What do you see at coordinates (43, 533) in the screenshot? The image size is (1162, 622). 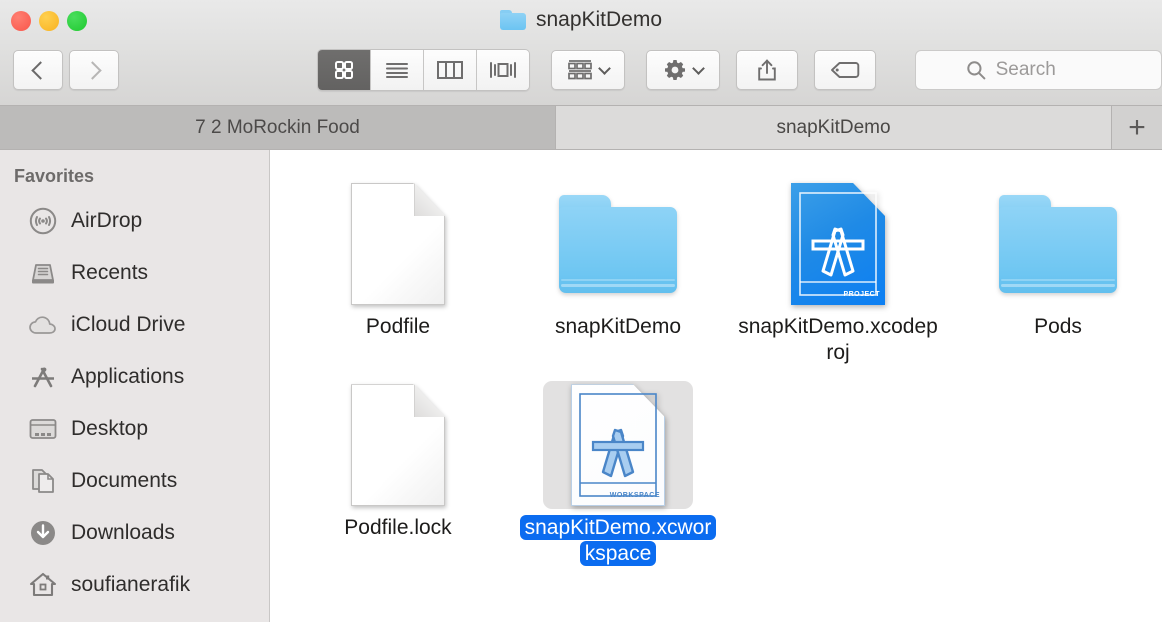 I see `downloads-icon` at bounding box center [43, 533].